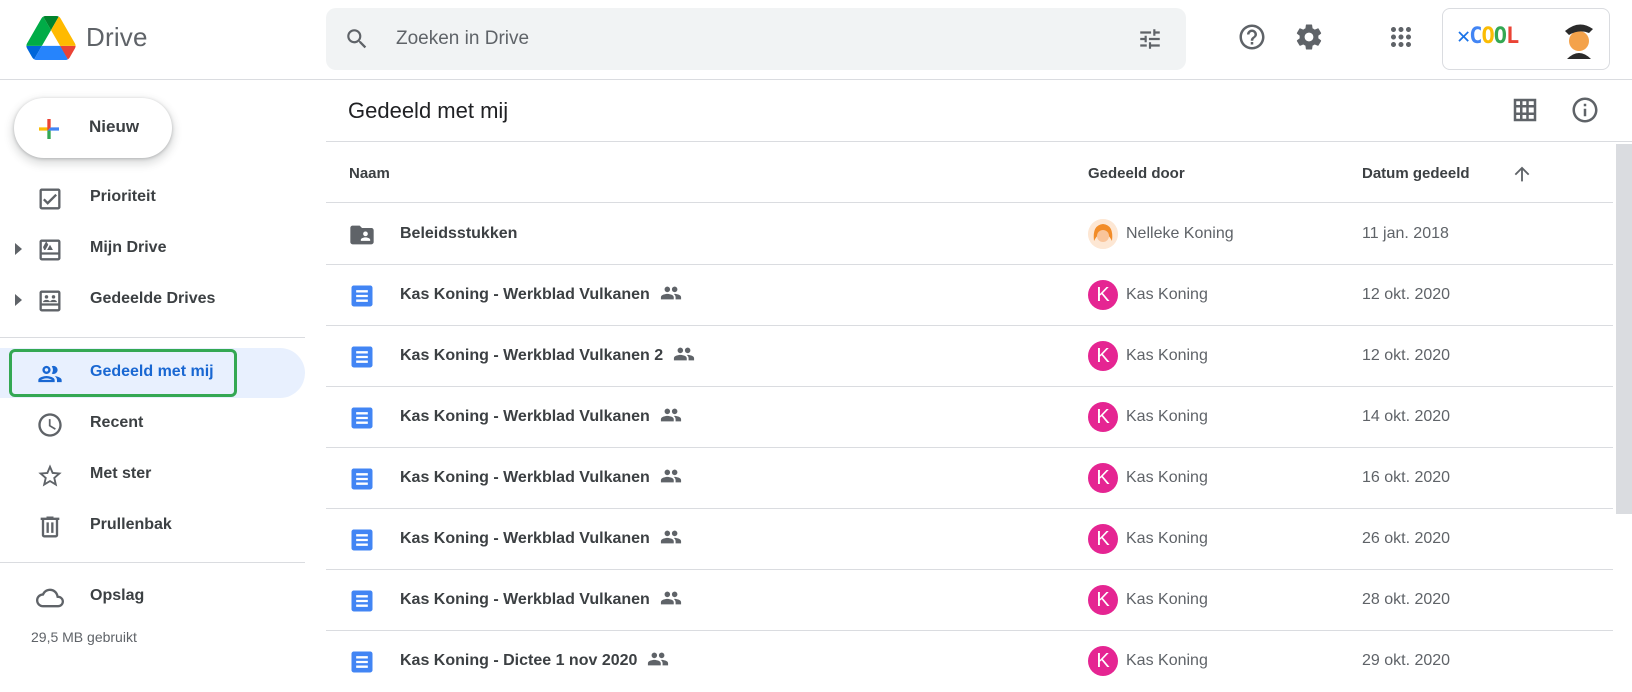 The image size is (1632, 692). What do you see at coordinates (1401, 37) in the screenshot?
I see `apps-grid-icon` at bounding box center [1401, 37].